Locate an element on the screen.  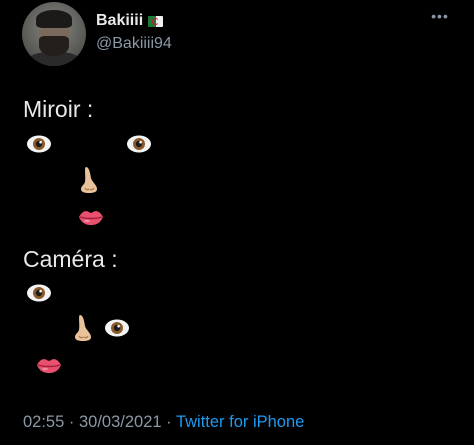
tweet-source-link: Twitter for iPhone is located at coordinates (240, 422).